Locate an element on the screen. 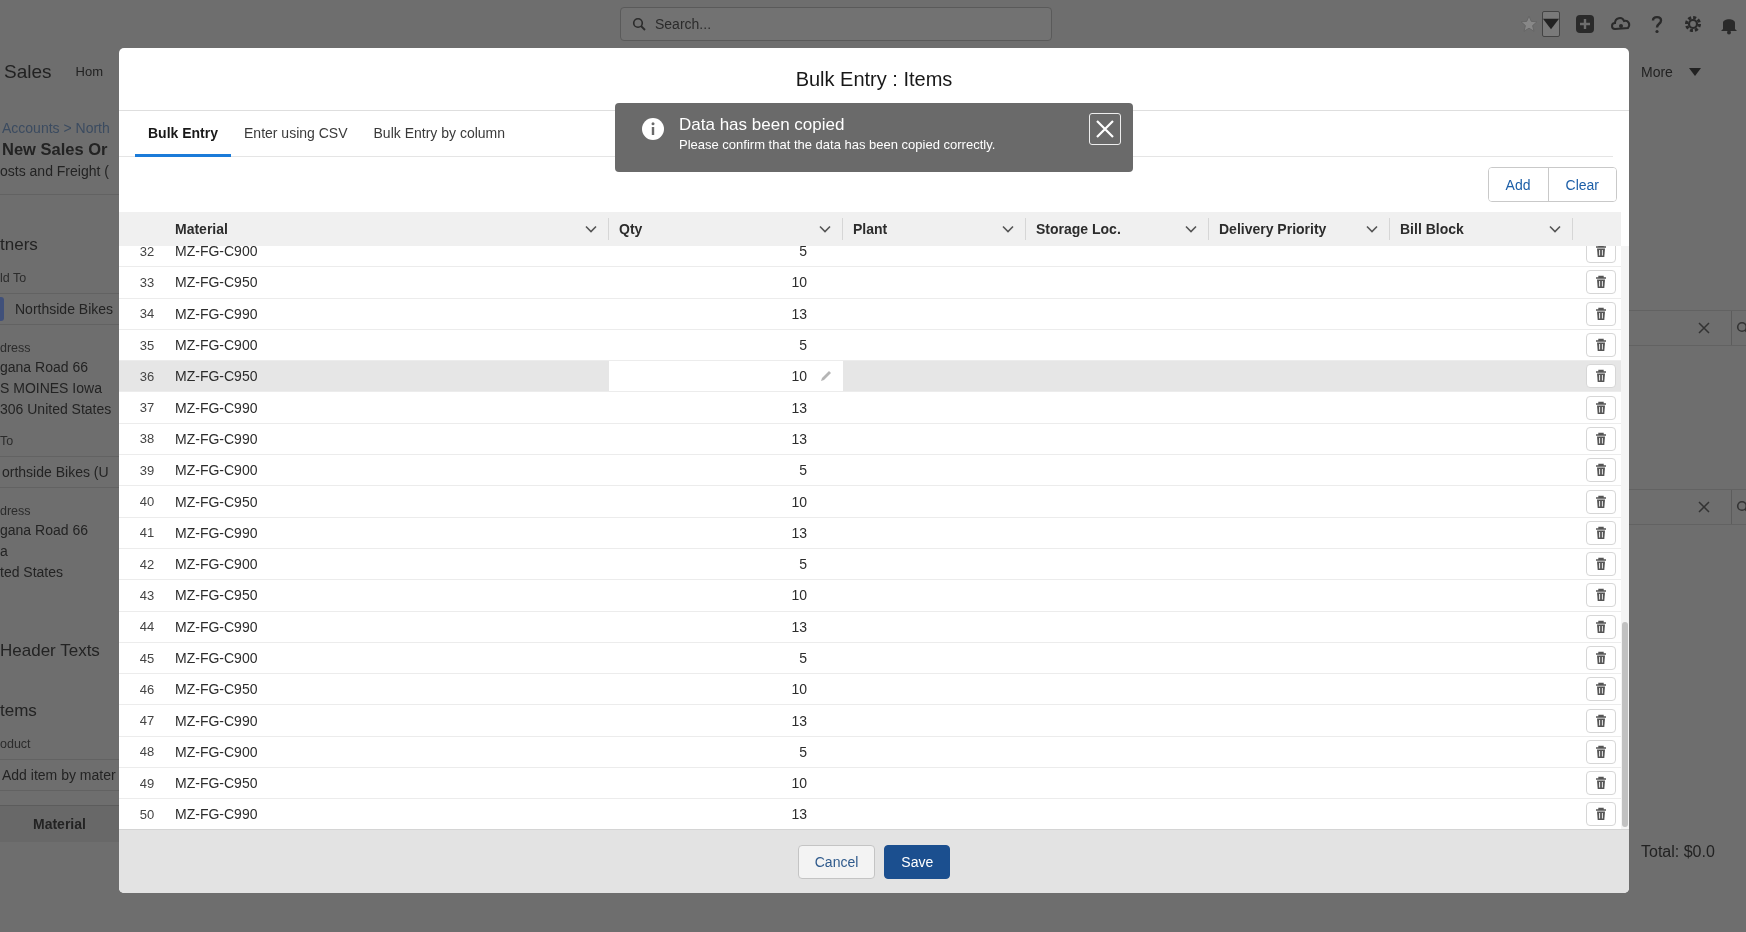 This screenshot has height=932, width=1746. column-header: Plant is located at coordinates (870, 229).